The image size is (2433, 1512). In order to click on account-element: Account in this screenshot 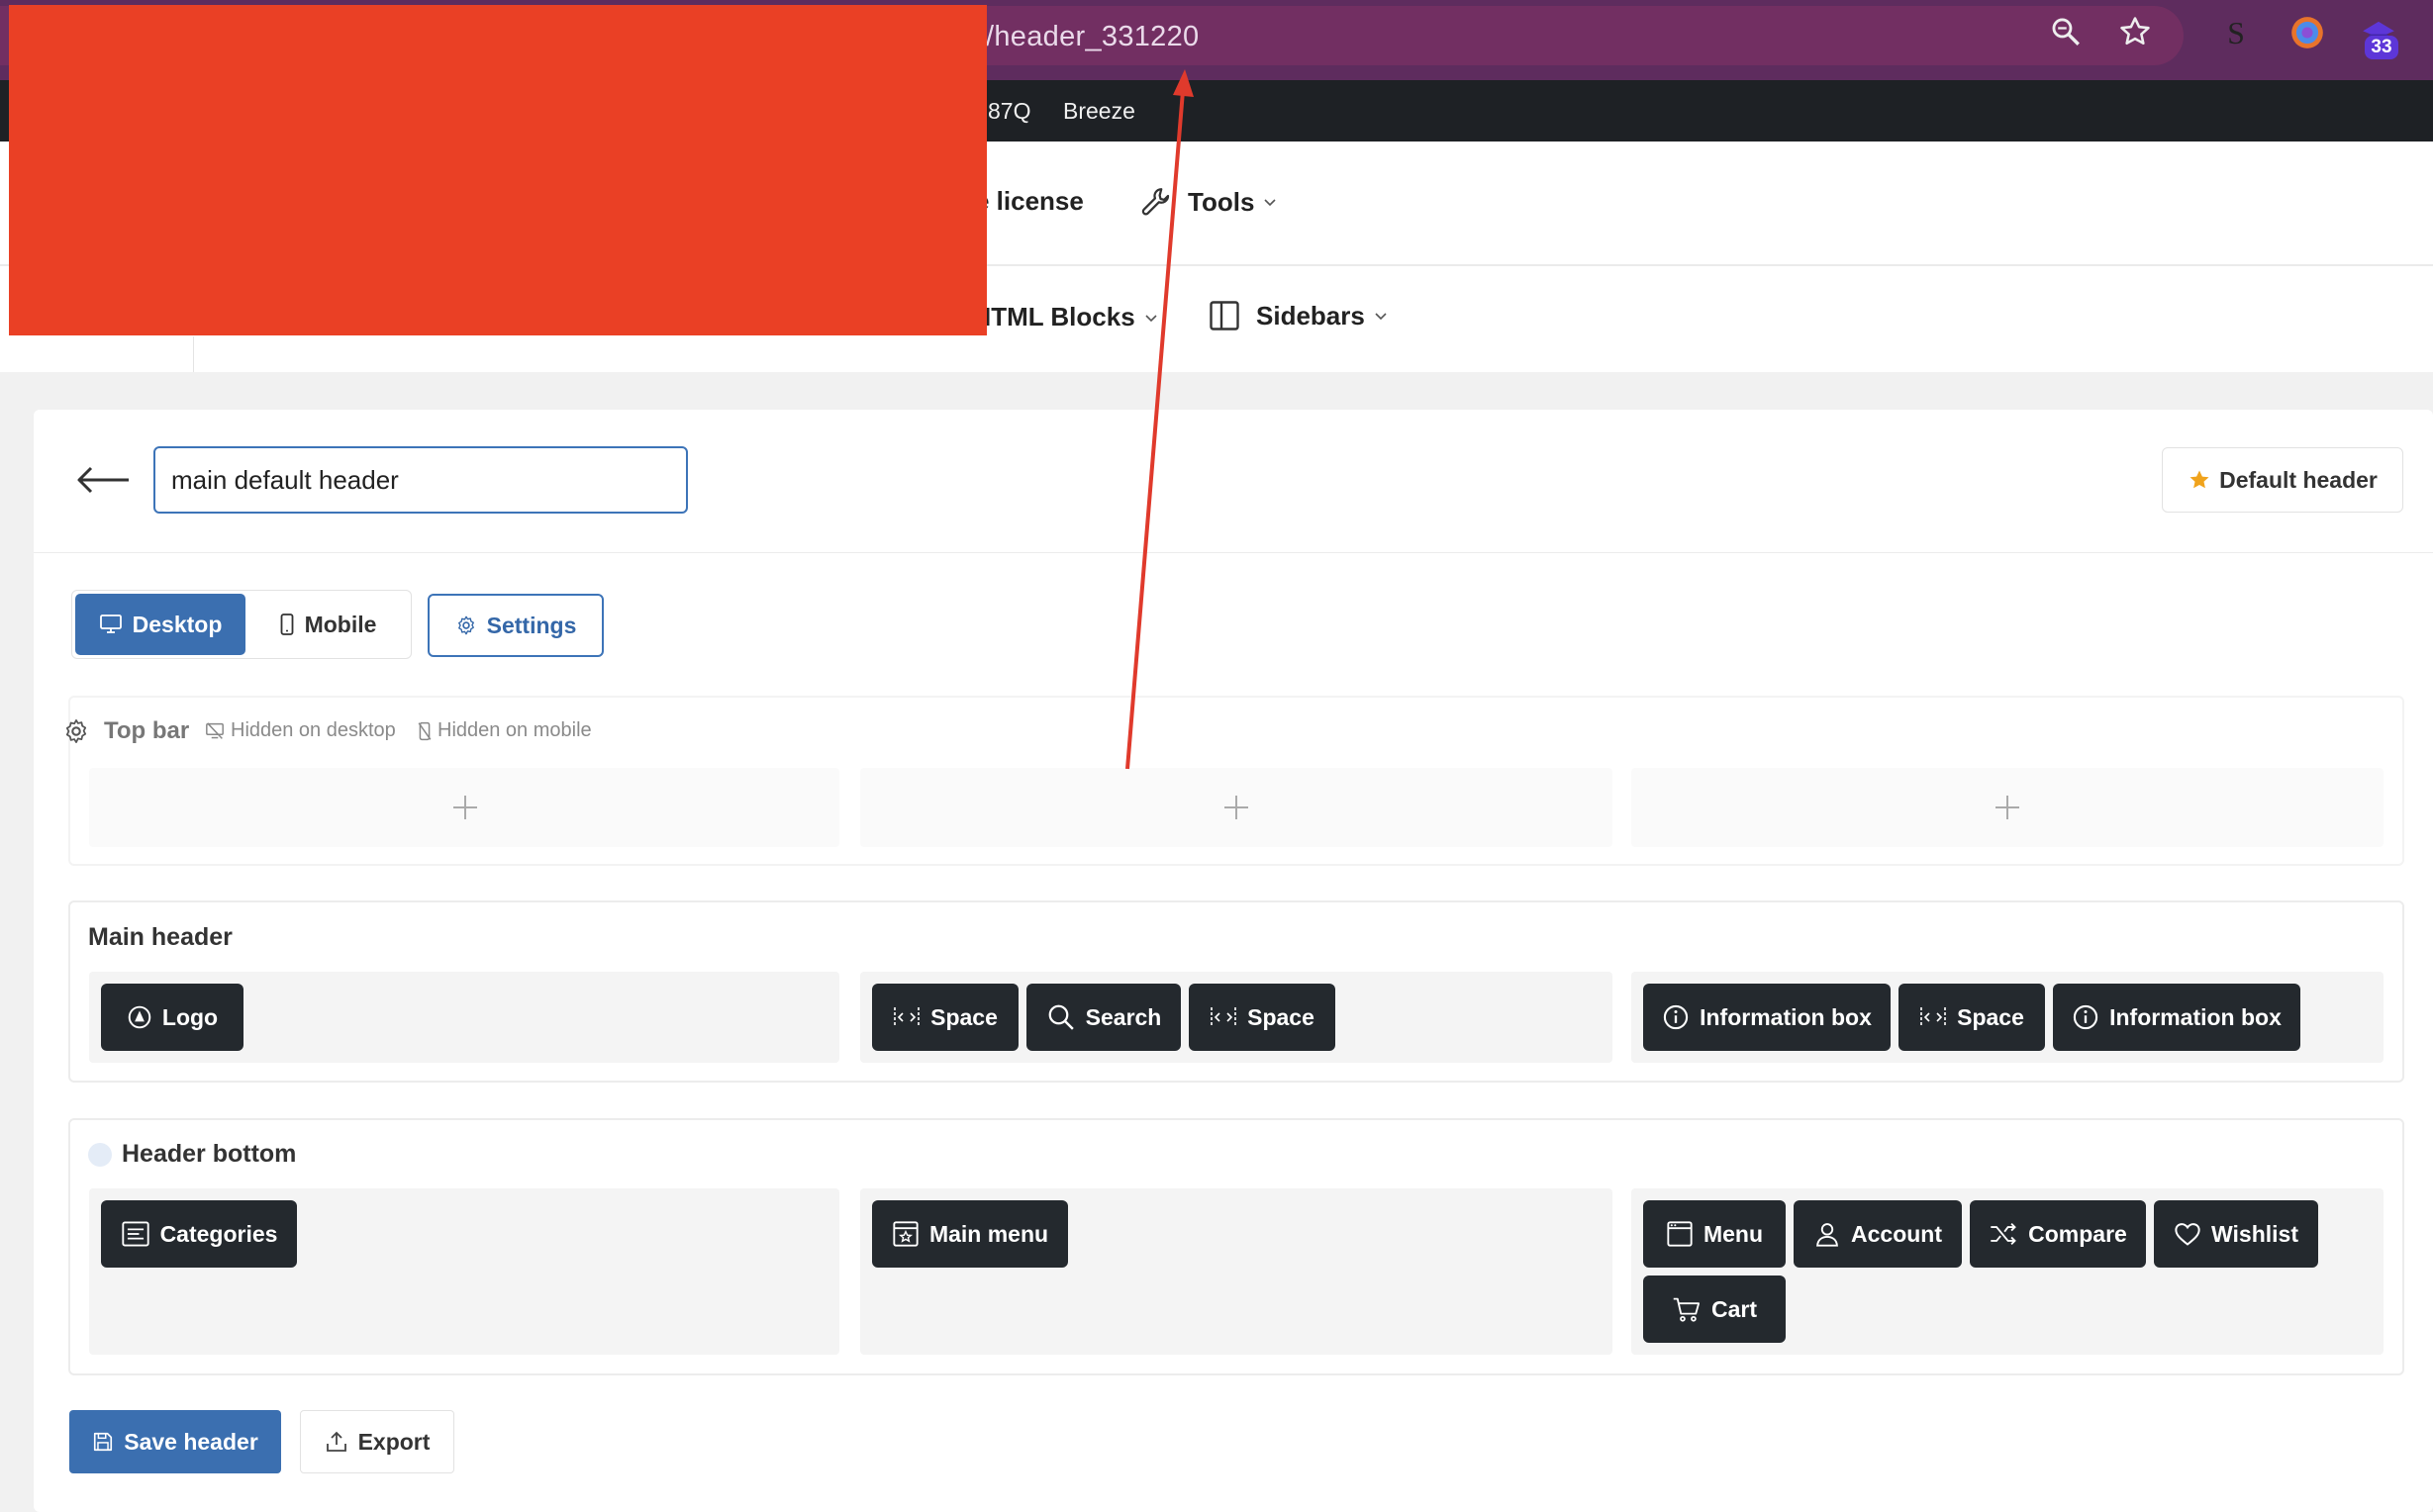, I will do `click(1878, 1234)`.